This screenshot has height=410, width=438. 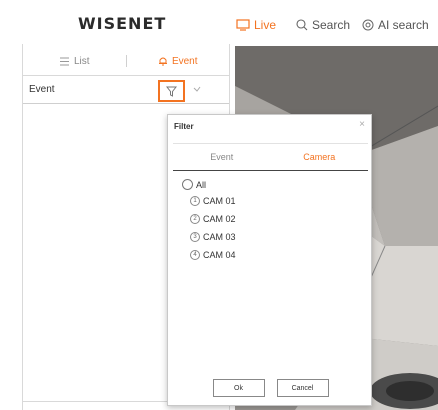 What do you see at coordinates (64, 61) in the screenshot?
I see `list-icon` at bounding box center [64, 61].